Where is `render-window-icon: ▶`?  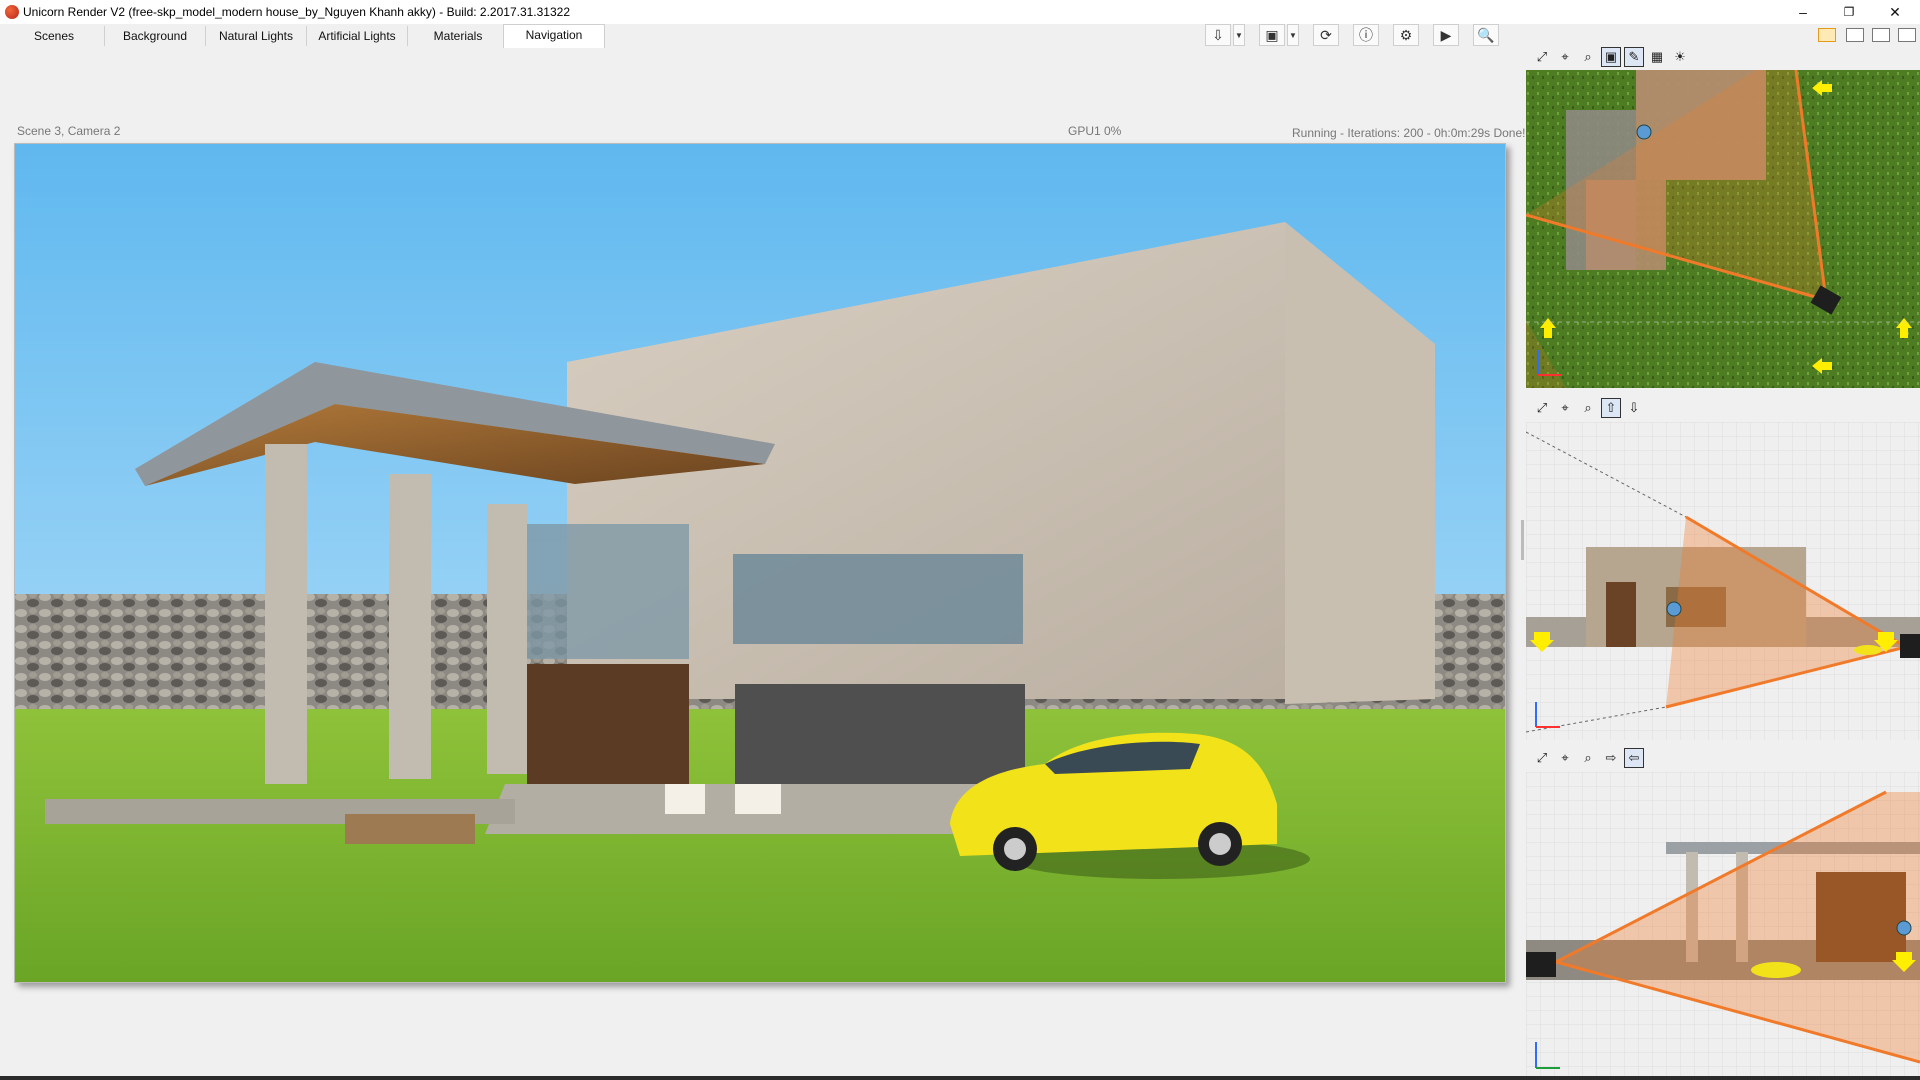
render-window-icon: ▶ is located at coordinates (1446, 35).